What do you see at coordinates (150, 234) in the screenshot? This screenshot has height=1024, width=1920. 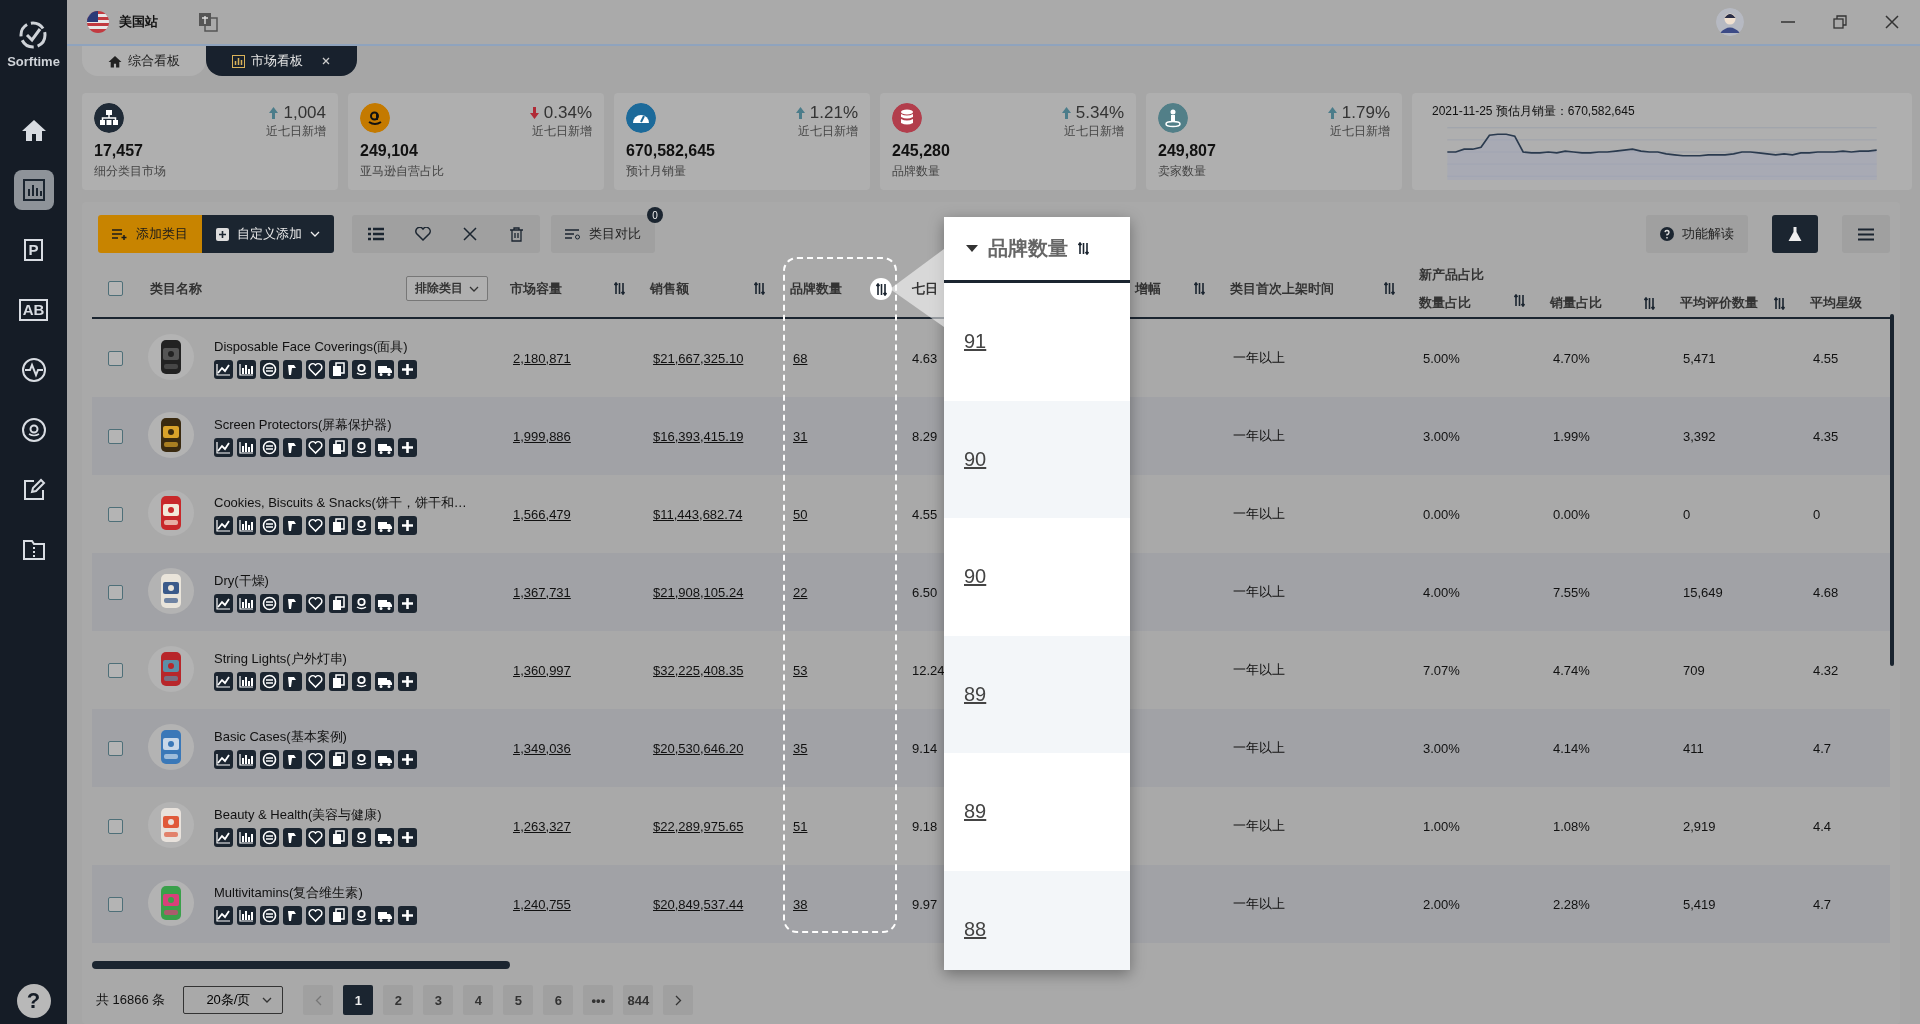 I see `add-category-button: 添加类目` at bounding box center [150, 234].